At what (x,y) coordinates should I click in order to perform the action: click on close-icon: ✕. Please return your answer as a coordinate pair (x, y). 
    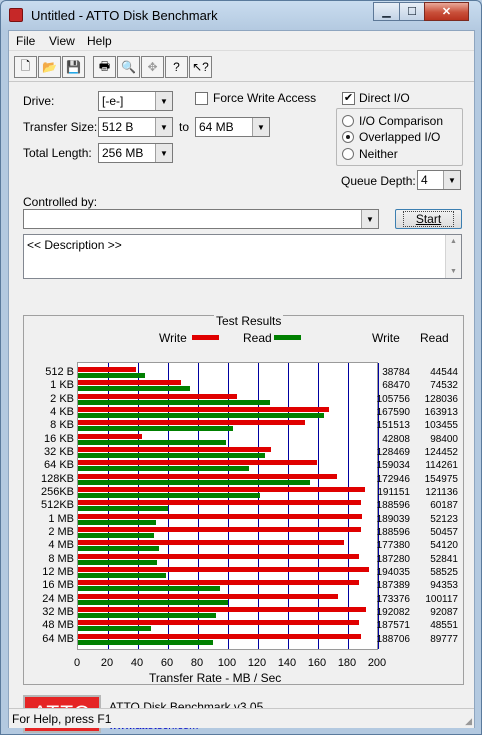
    Looking at the image, I should click on (446, 12).